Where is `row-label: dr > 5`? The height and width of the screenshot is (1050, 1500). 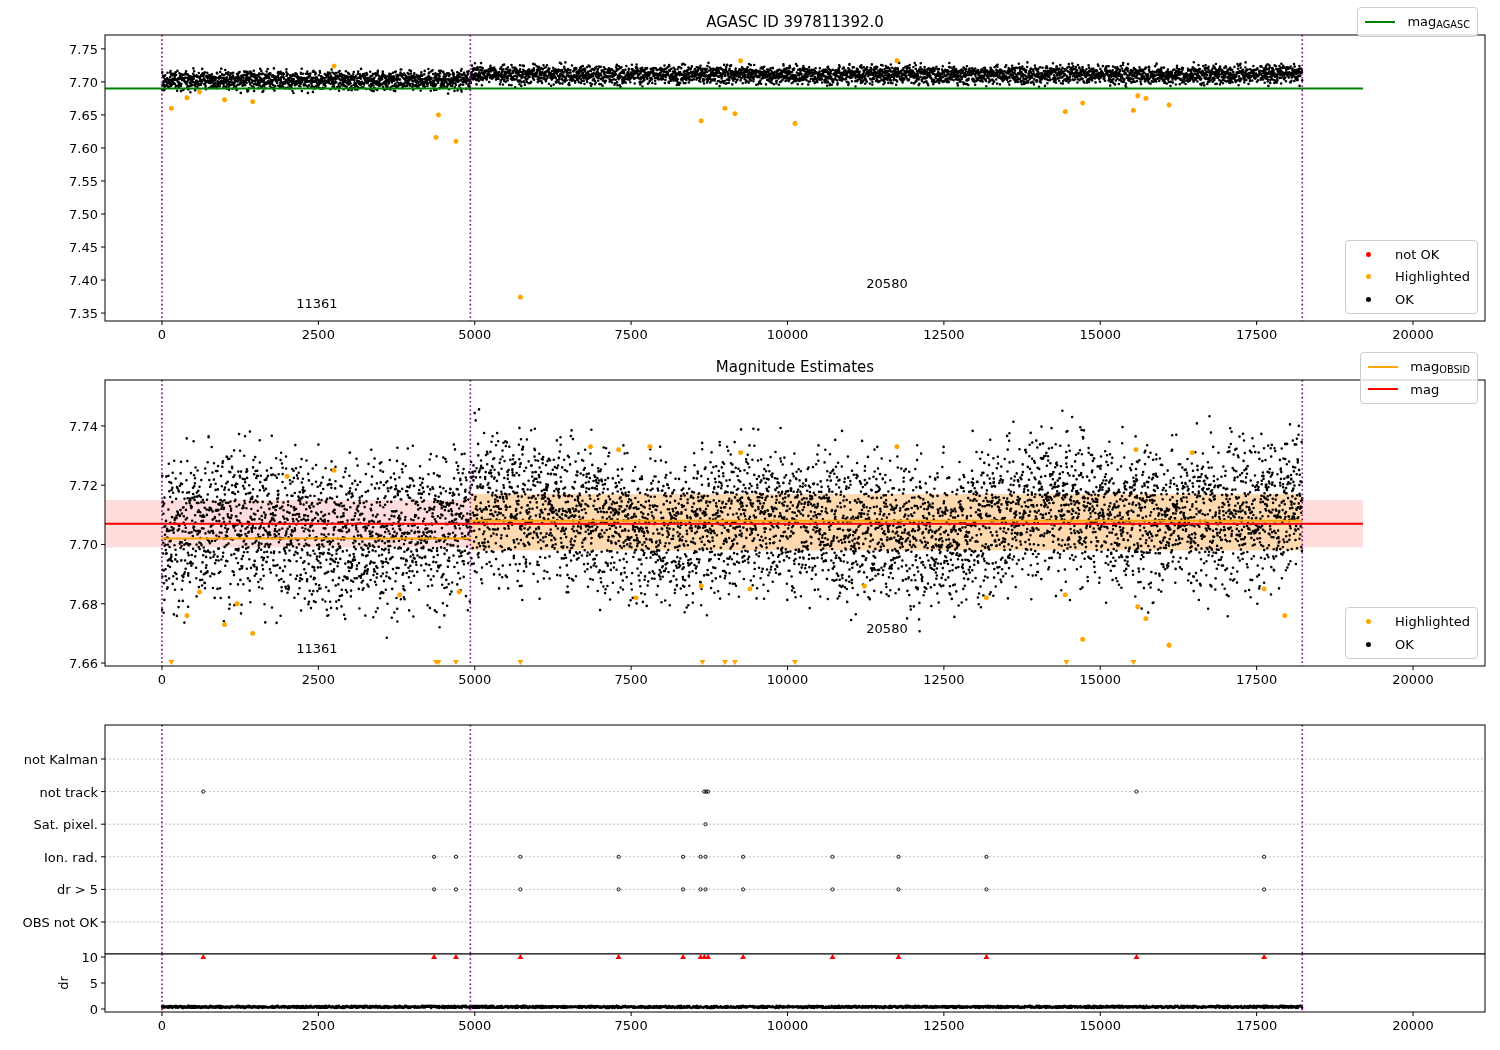 row-label: dr > 5 is located at coordinates (77, 890).